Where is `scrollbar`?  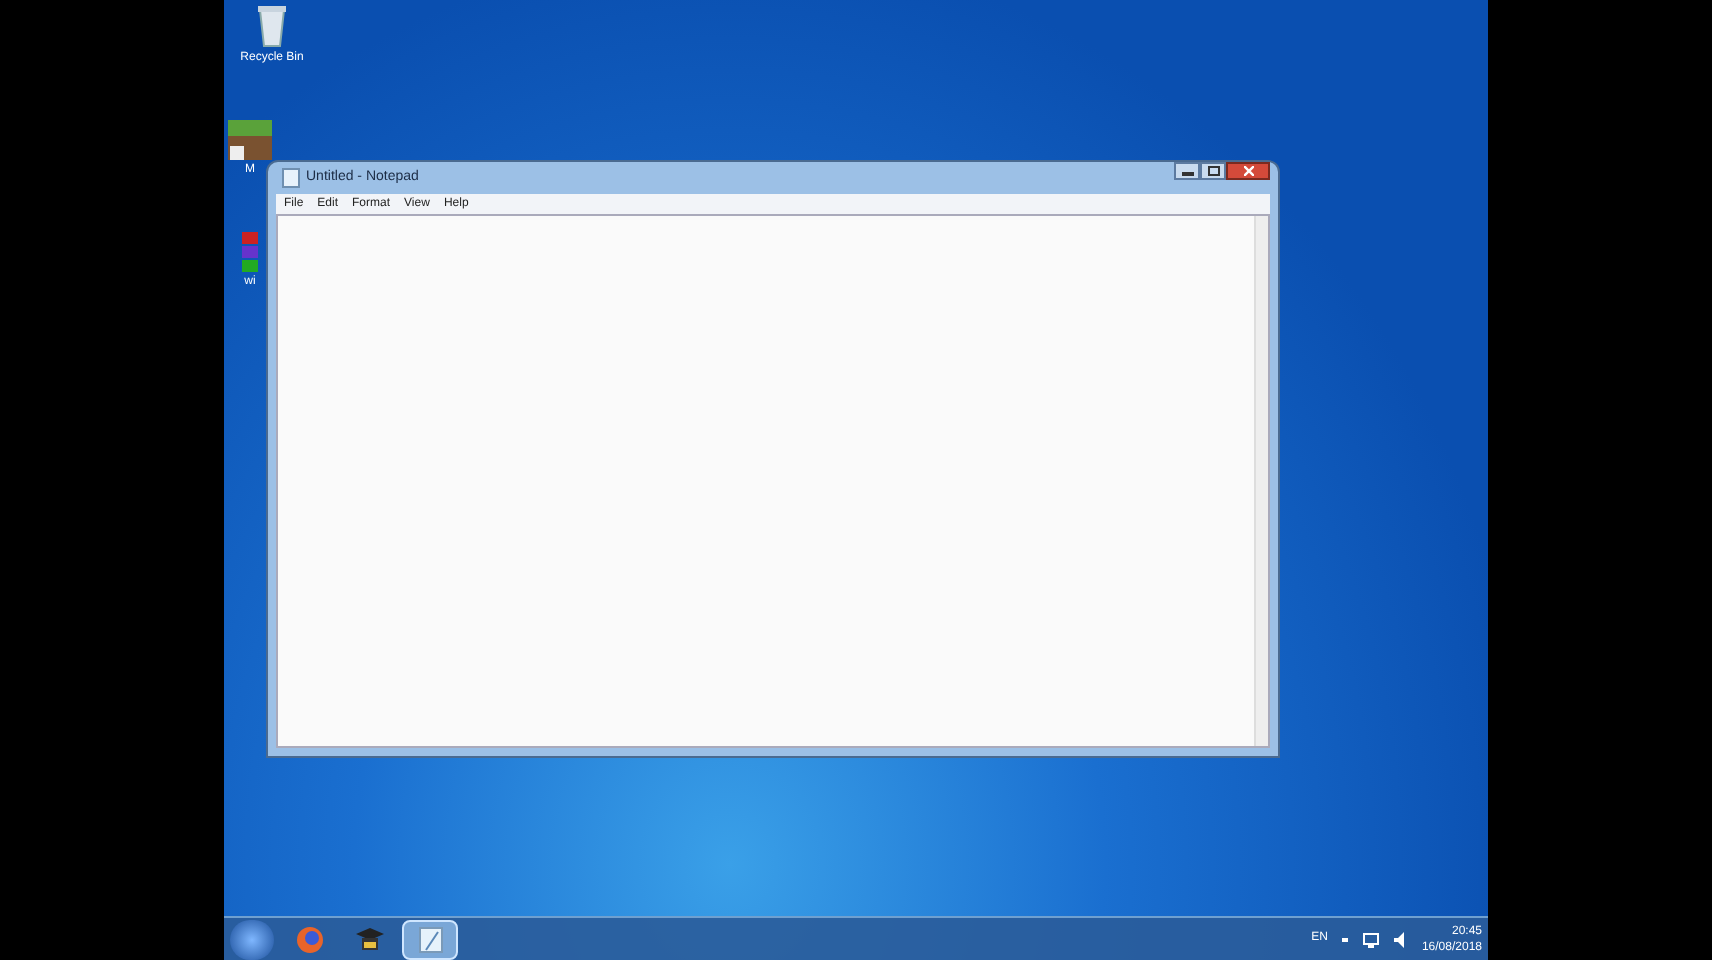
scrollbar is located at coordinates (1261, 481).